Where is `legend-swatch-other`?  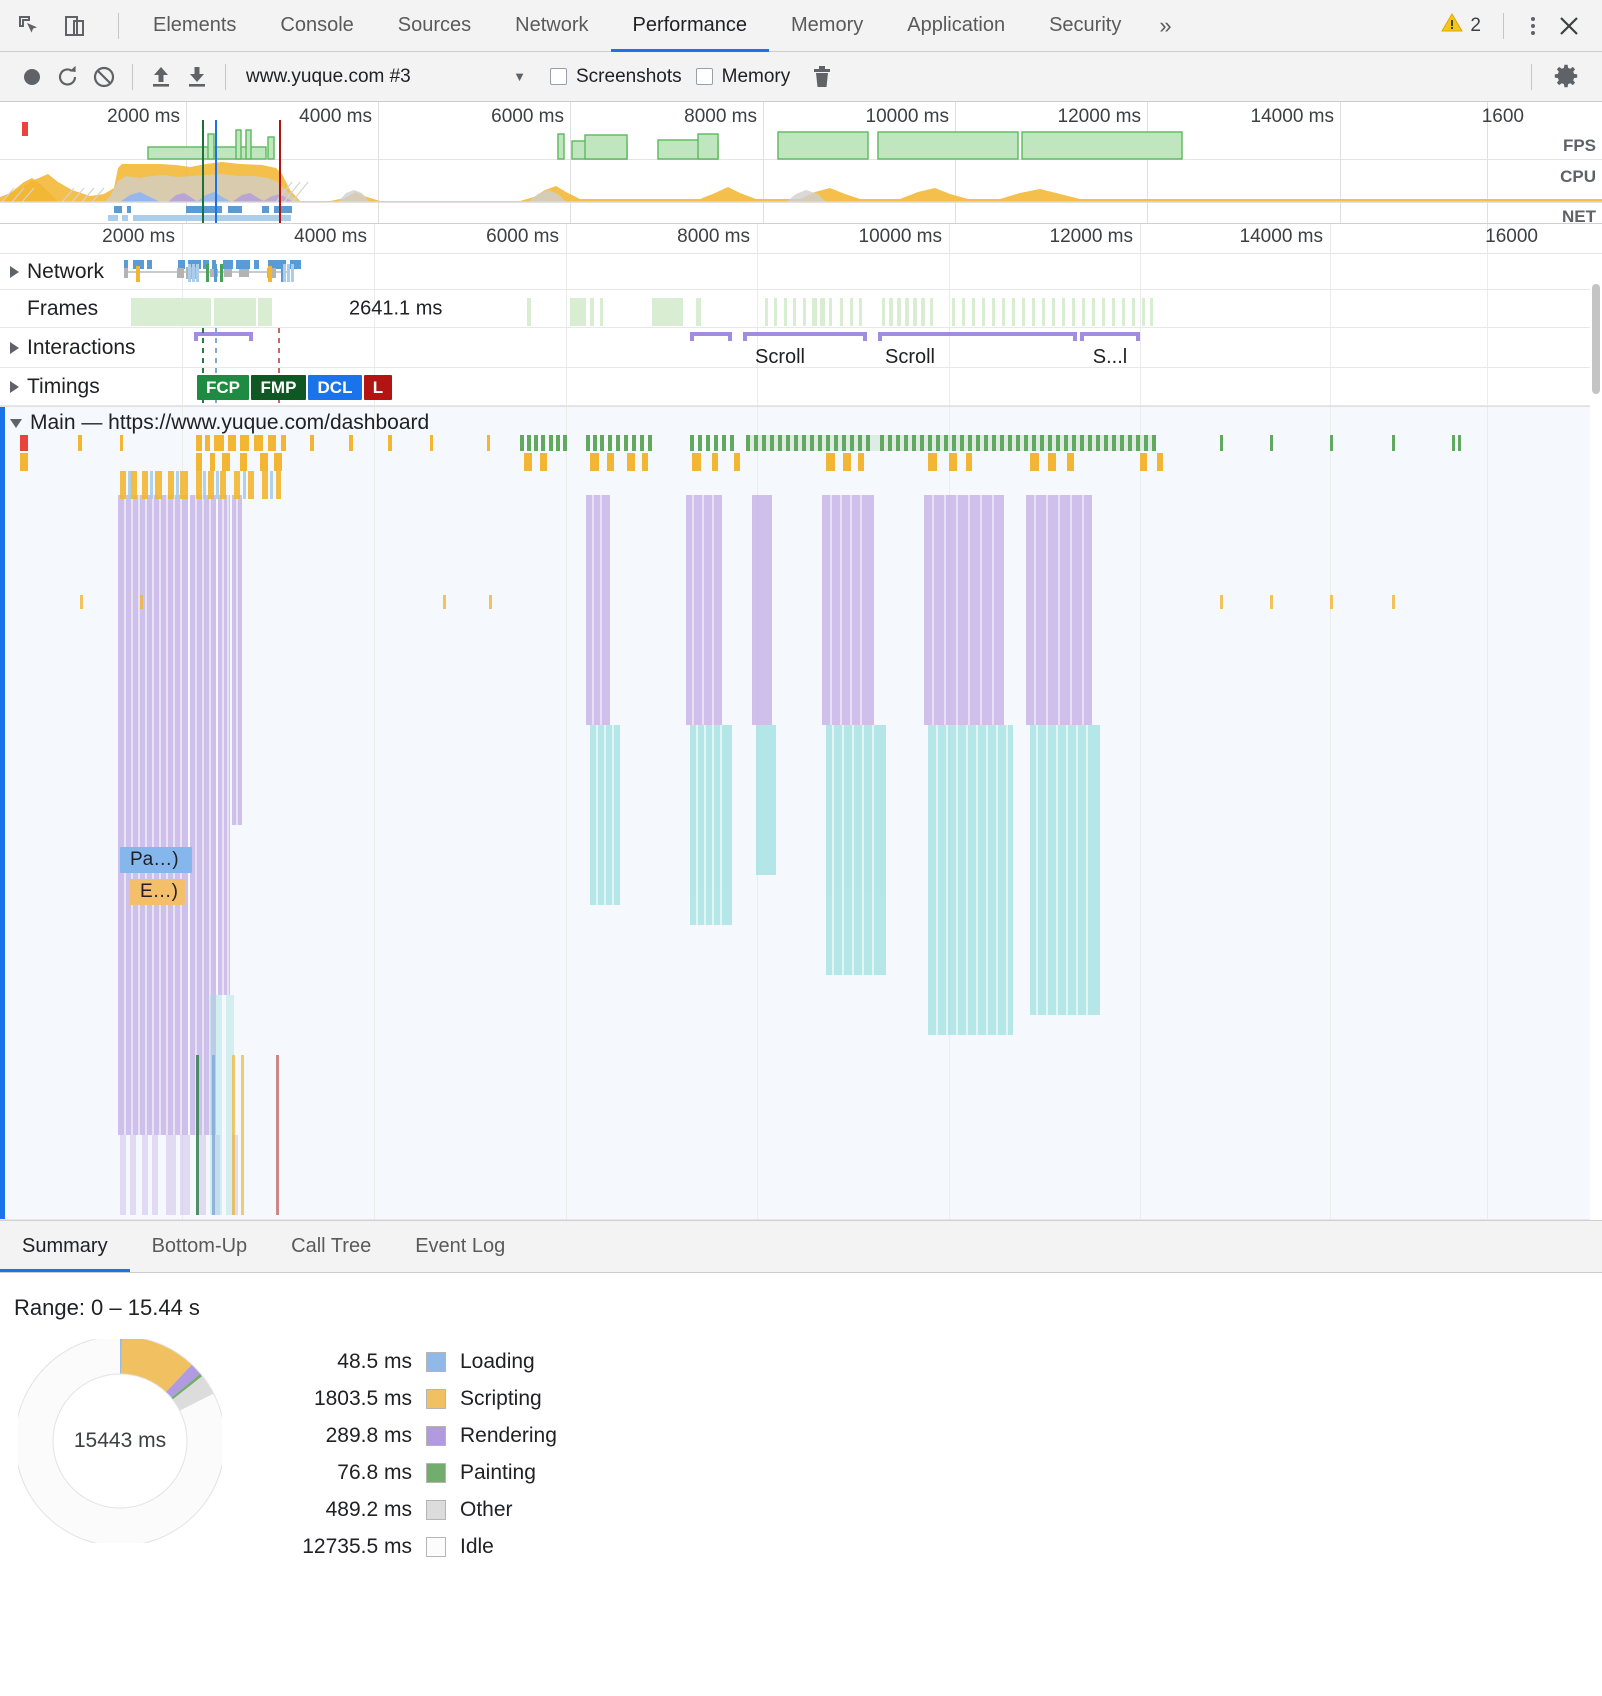 legend-swatch-other is located at coordinates (436, 1509).